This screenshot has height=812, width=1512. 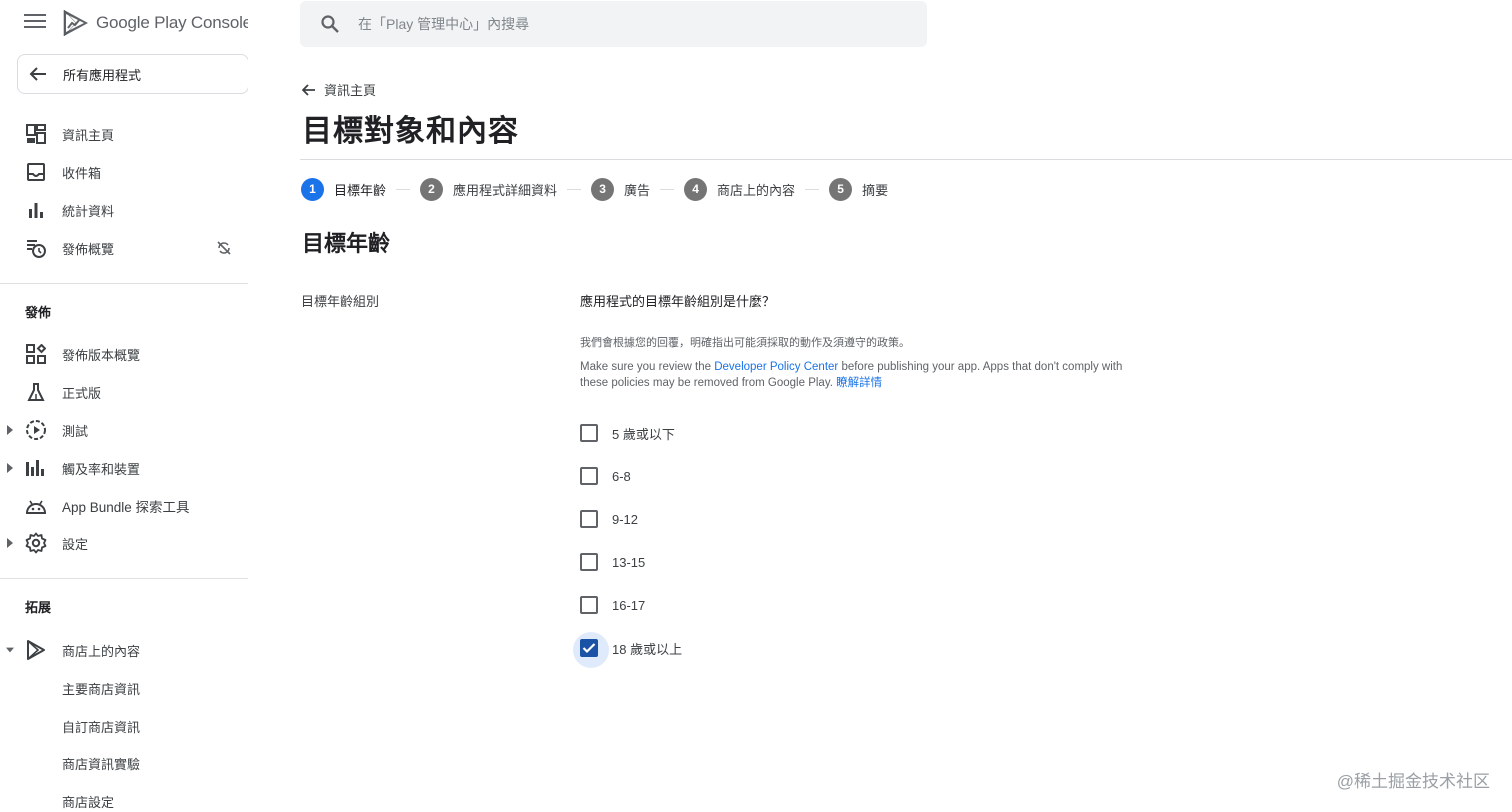 What do you see at coordinates (124, 134) in the screenshot?
I see `sidebar-item-dashboard: 資訊主頁` at bounding box center [124, 134].